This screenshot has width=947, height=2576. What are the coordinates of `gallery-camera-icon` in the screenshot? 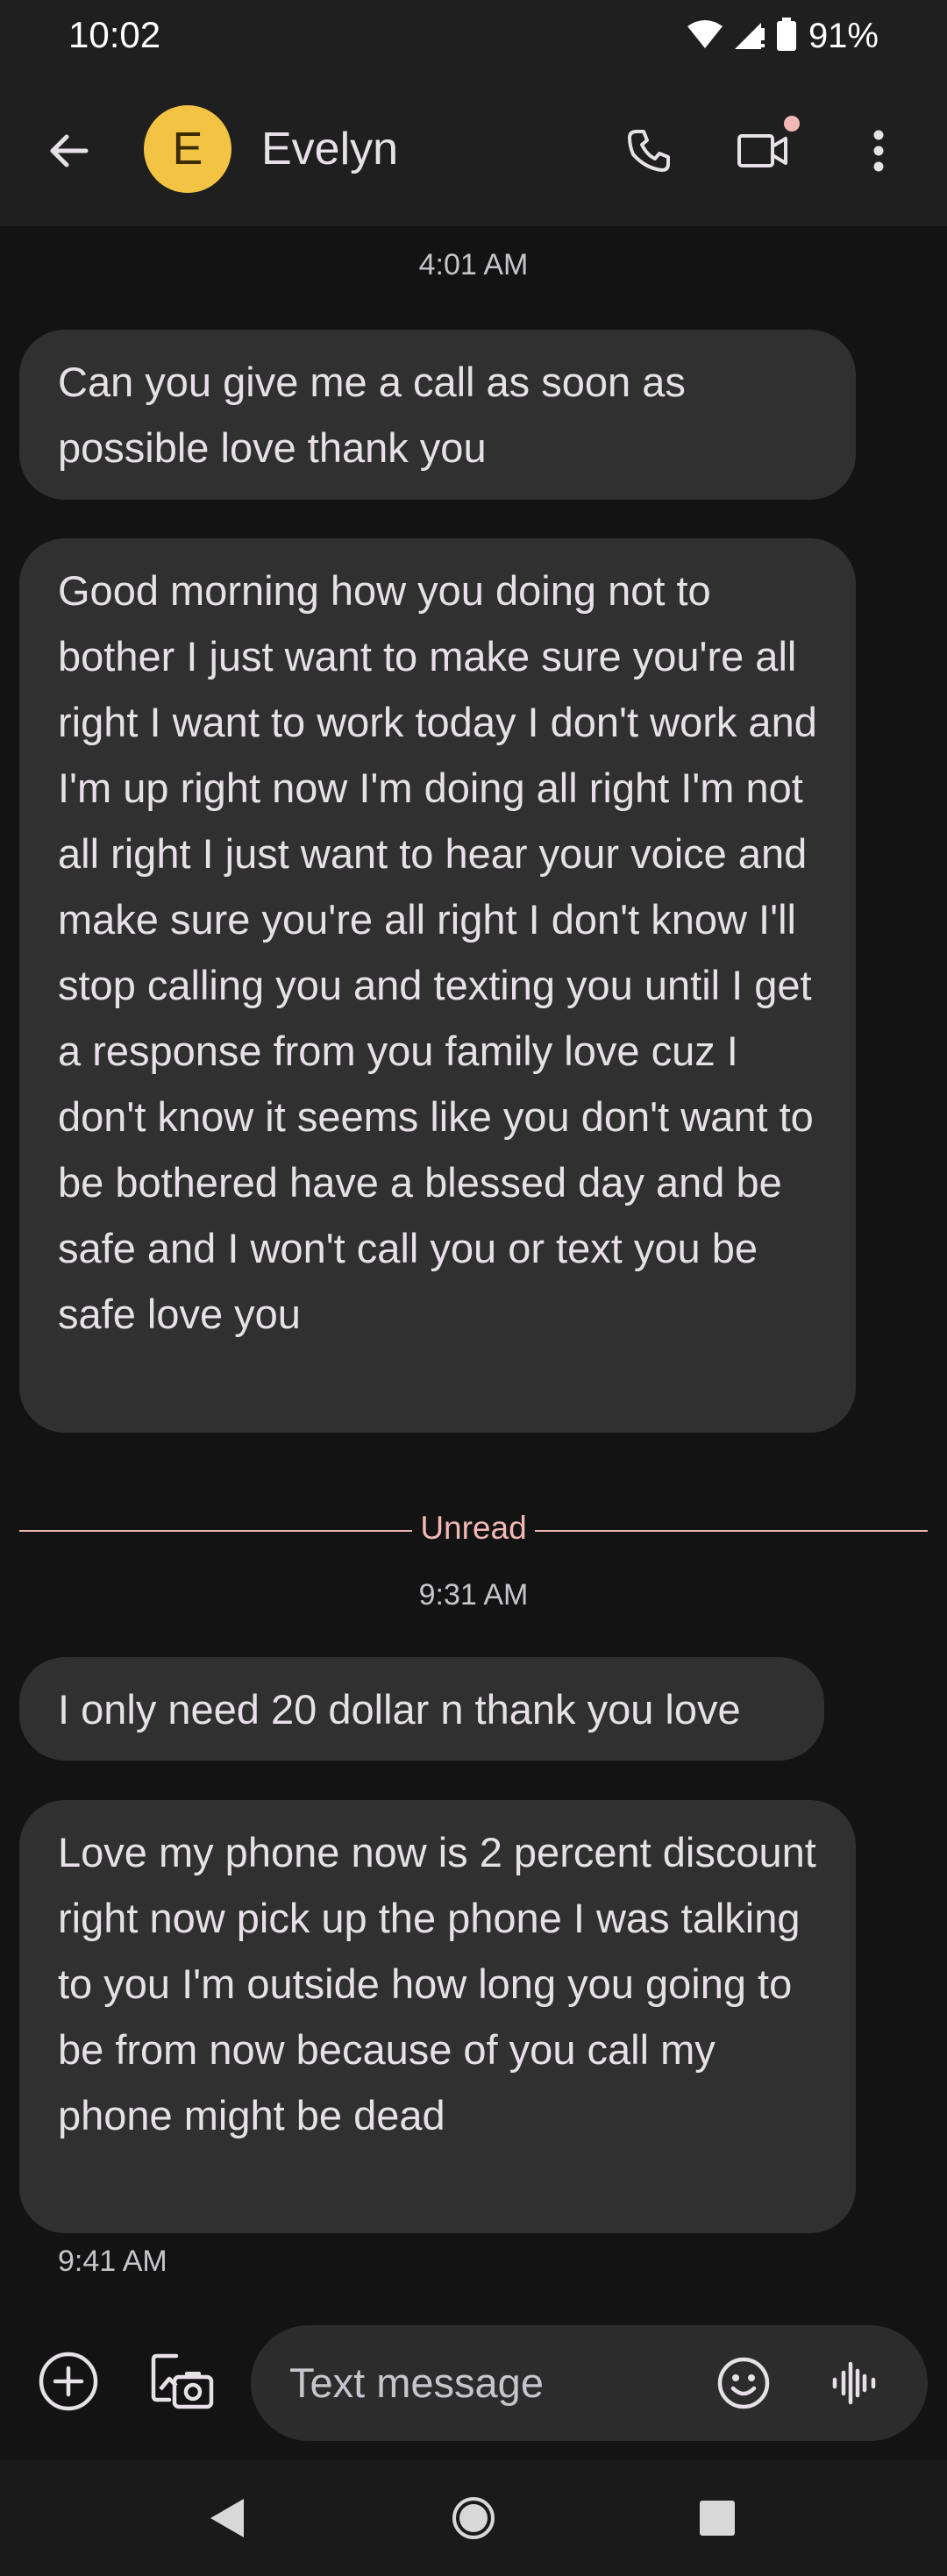 It's located at (182, 2381).